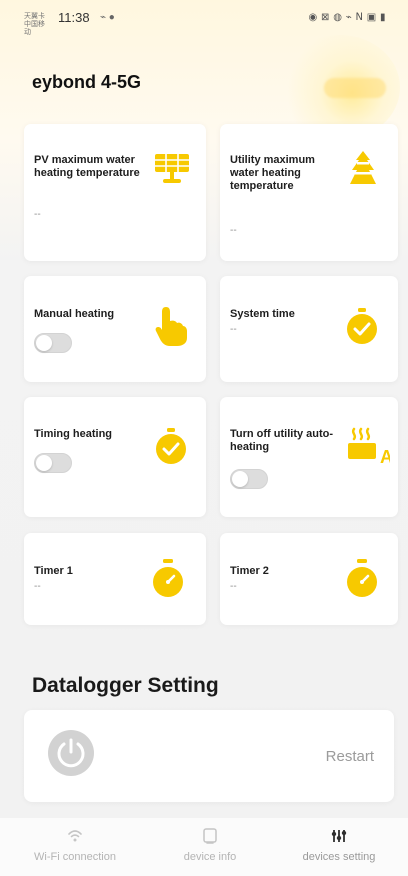 This screenshot has width=408, height=876. What do you see at coordinates (115, 457) in the screenshot?
I see `timing-heating-card: Timing heating` at bounding box center [115, 457].